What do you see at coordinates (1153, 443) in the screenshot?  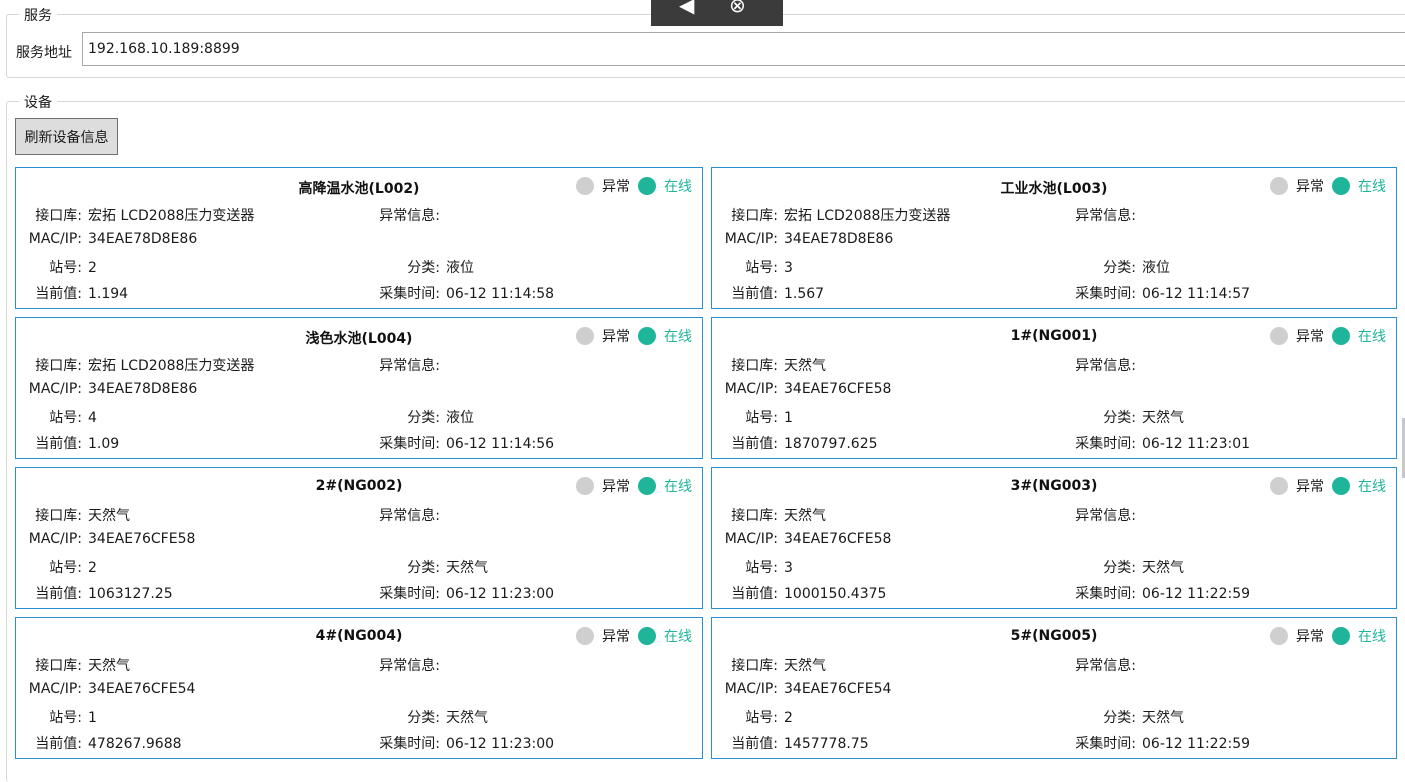 I see `collect-time-row: 采集时间: 06-12 11:23:01` at bounding box center [1153, 443].